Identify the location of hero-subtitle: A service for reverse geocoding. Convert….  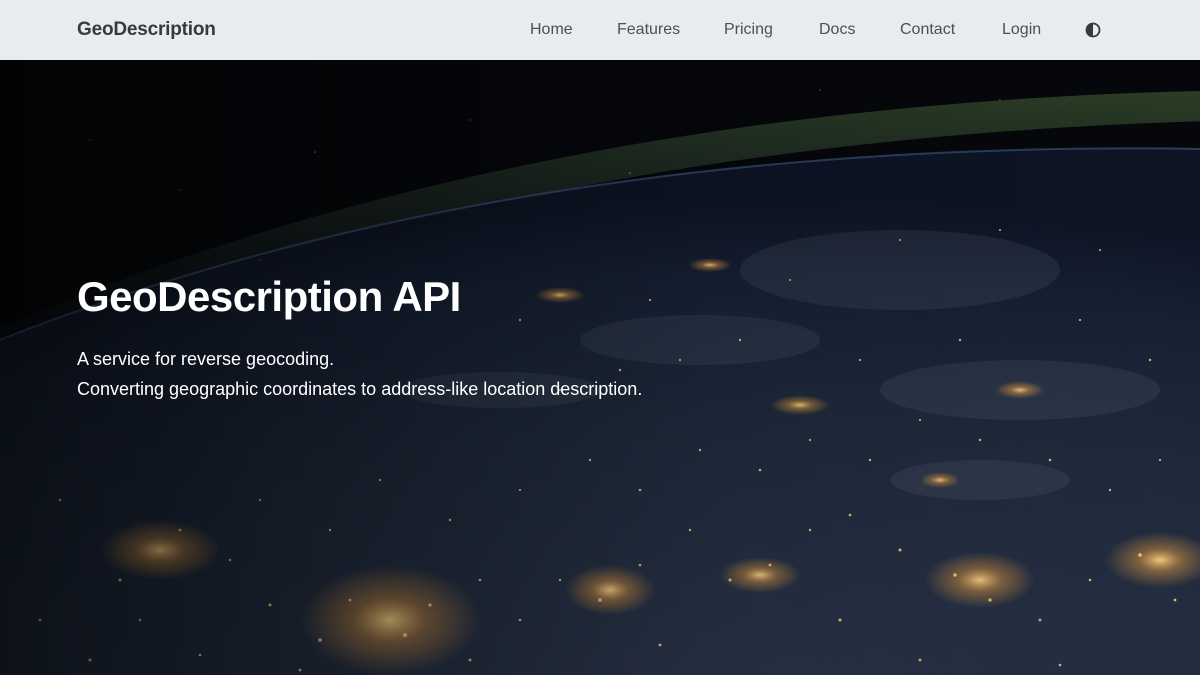
(359, 374).